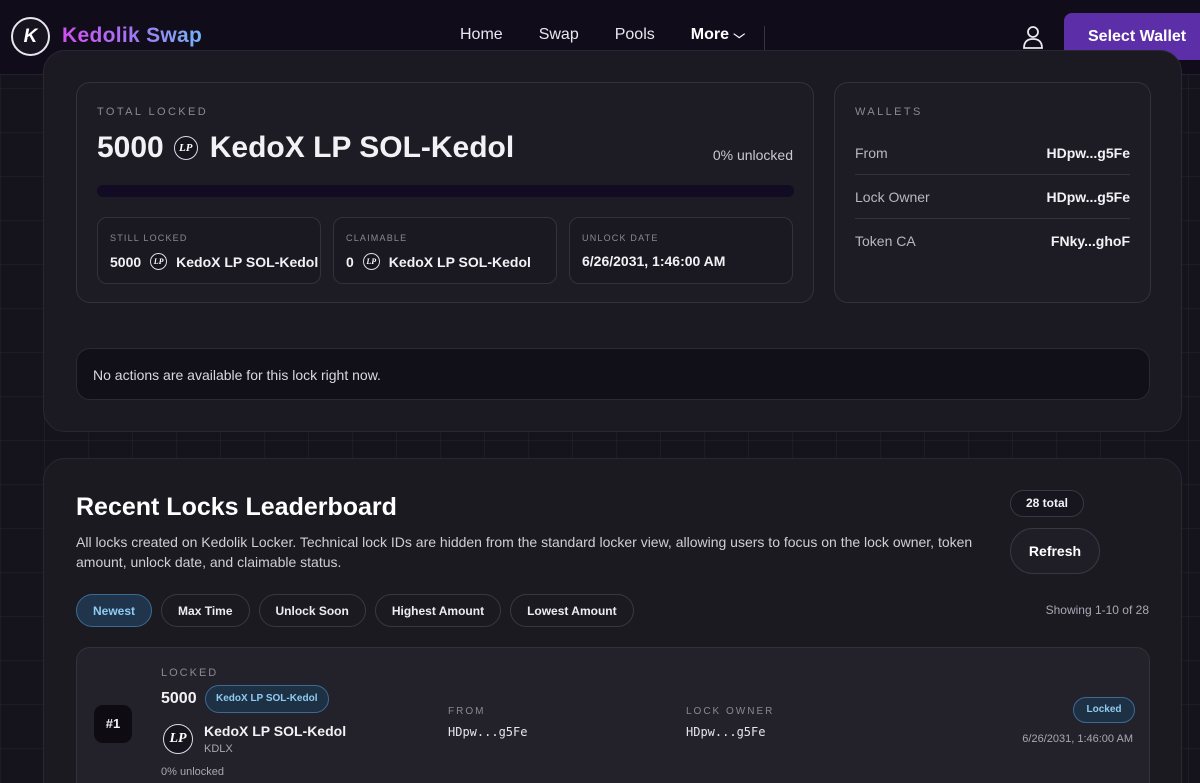 The height and width of the screenshot is (783, 1200). I want to click on unlock-date: 6/26/2031, 1:46:00 AM, so click(1077, 739).